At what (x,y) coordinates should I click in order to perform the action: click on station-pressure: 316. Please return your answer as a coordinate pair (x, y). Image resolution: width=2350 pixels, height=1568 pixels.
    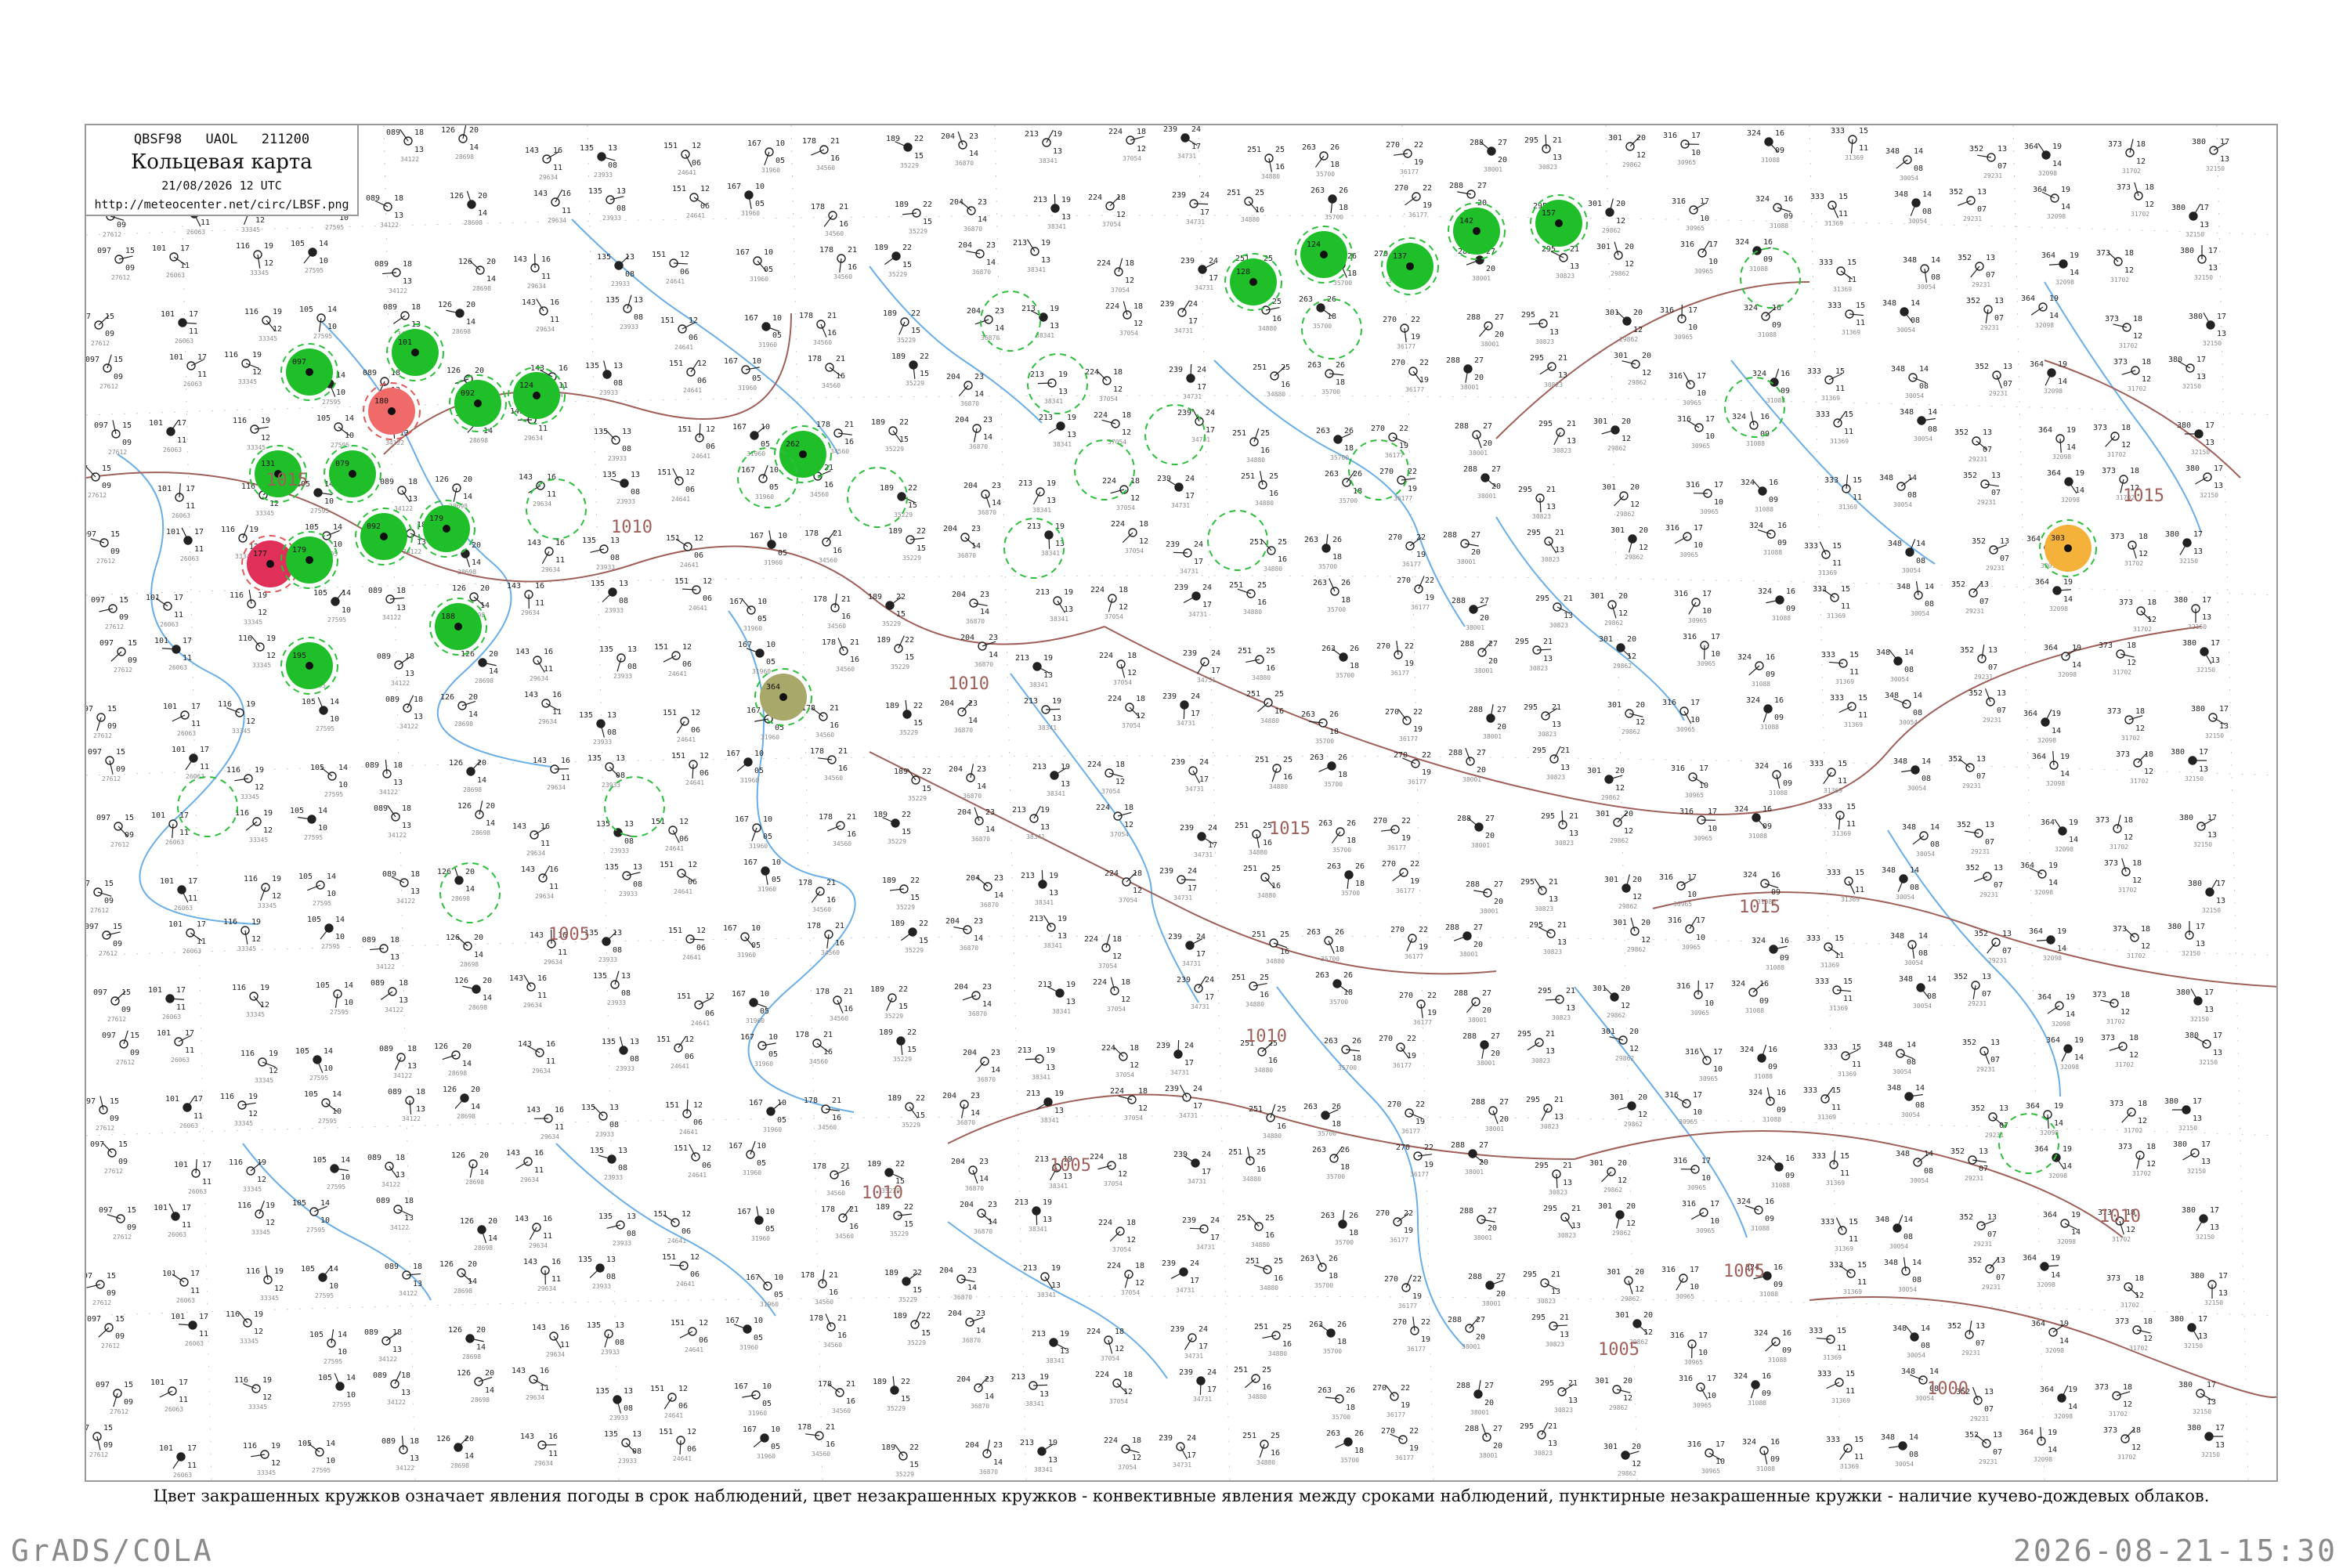
    Looking at the image, I should click on (1672, 1095).